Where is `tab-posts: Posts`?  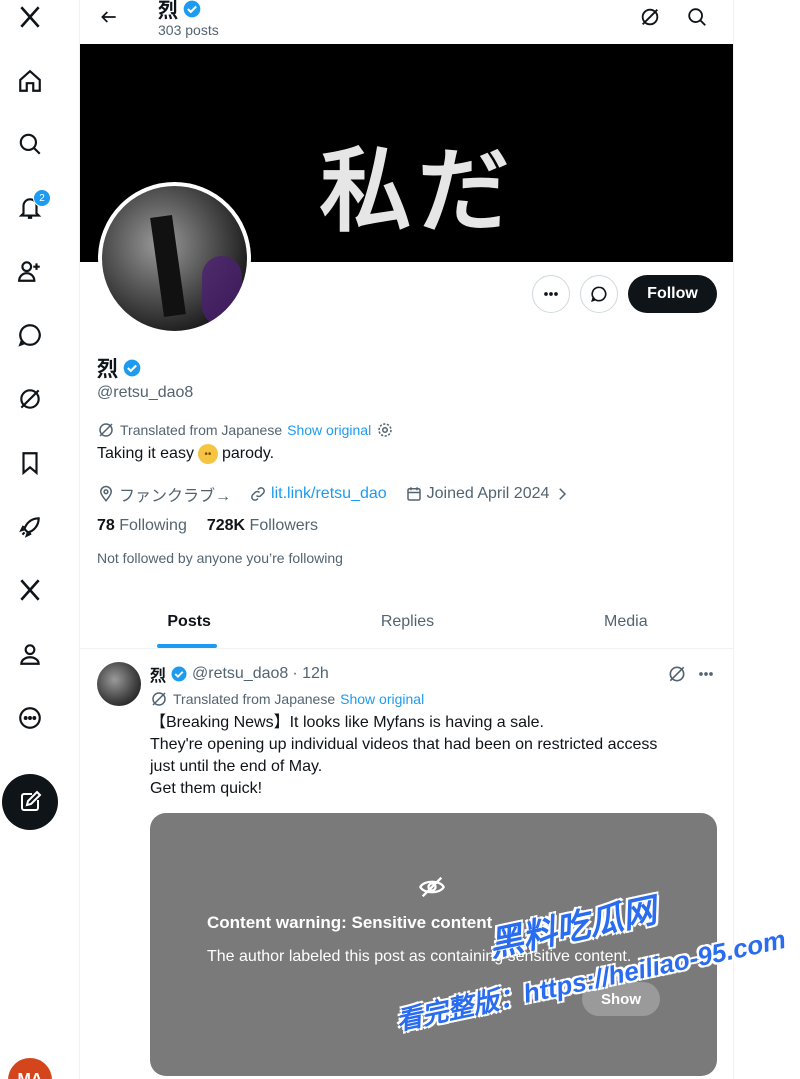
tab-posts: Posts is located at coordinates (189, 622).